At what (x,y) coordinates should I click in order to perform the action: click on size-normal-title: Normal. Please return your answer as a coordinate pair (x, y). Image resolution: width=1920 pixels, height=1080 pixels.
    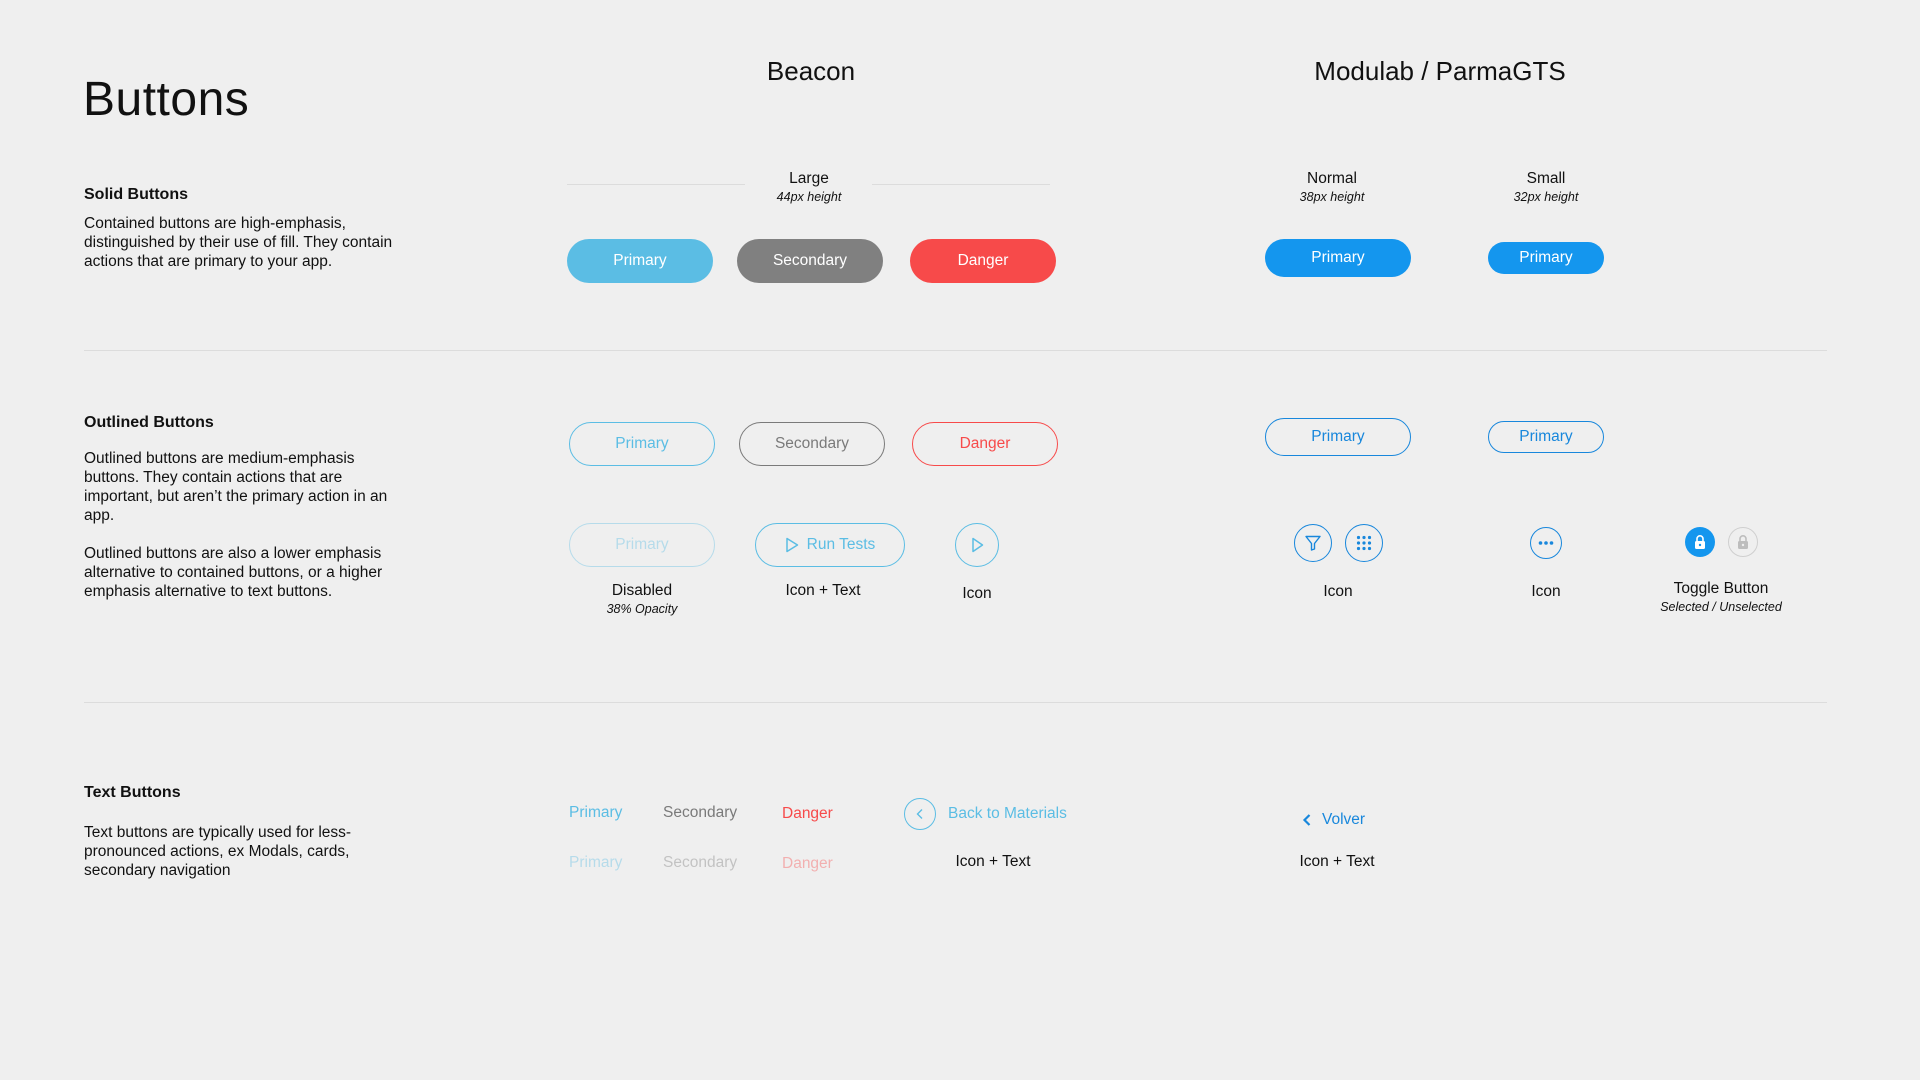
    Looking at the image, I should click on (1332, 178).